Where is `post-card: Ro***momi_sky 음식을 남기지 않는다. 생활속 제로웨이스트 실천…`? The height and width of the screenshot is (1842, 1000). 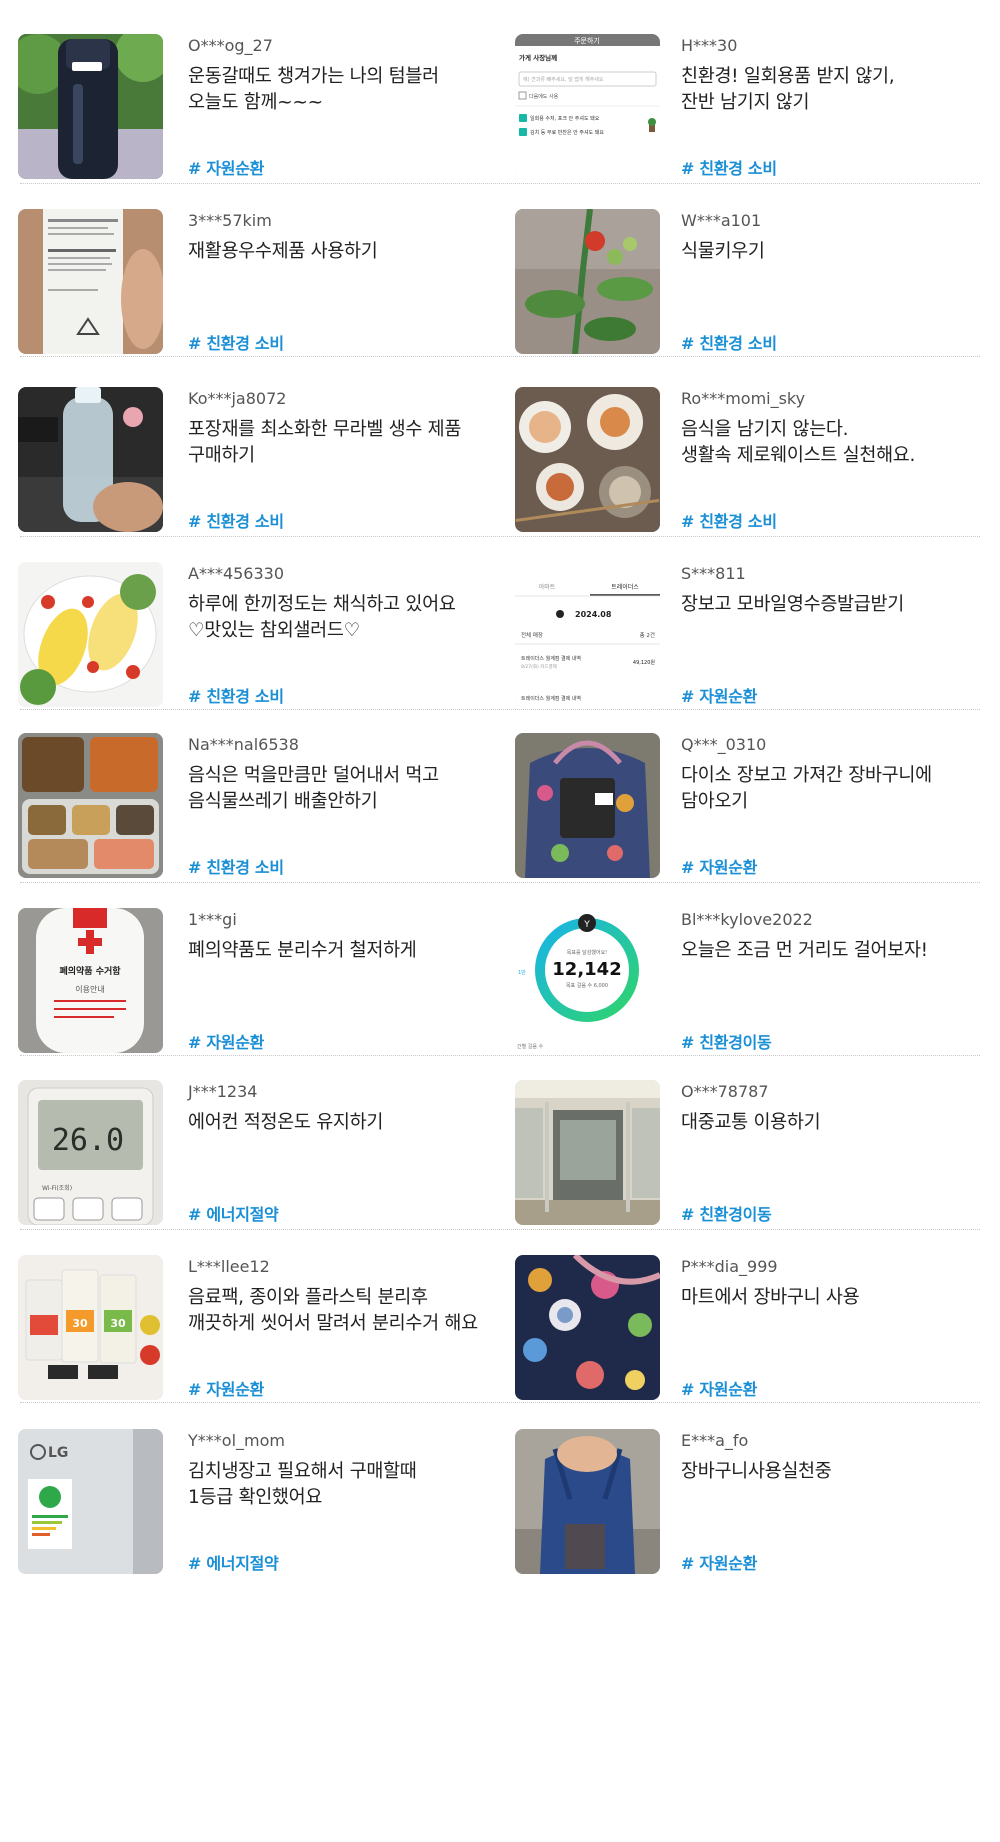 post-card: Ro***momi_sky 음식을 남기지 않는다. 생활속 제로웨이스트 실천… is located at coordinates (750, 463).